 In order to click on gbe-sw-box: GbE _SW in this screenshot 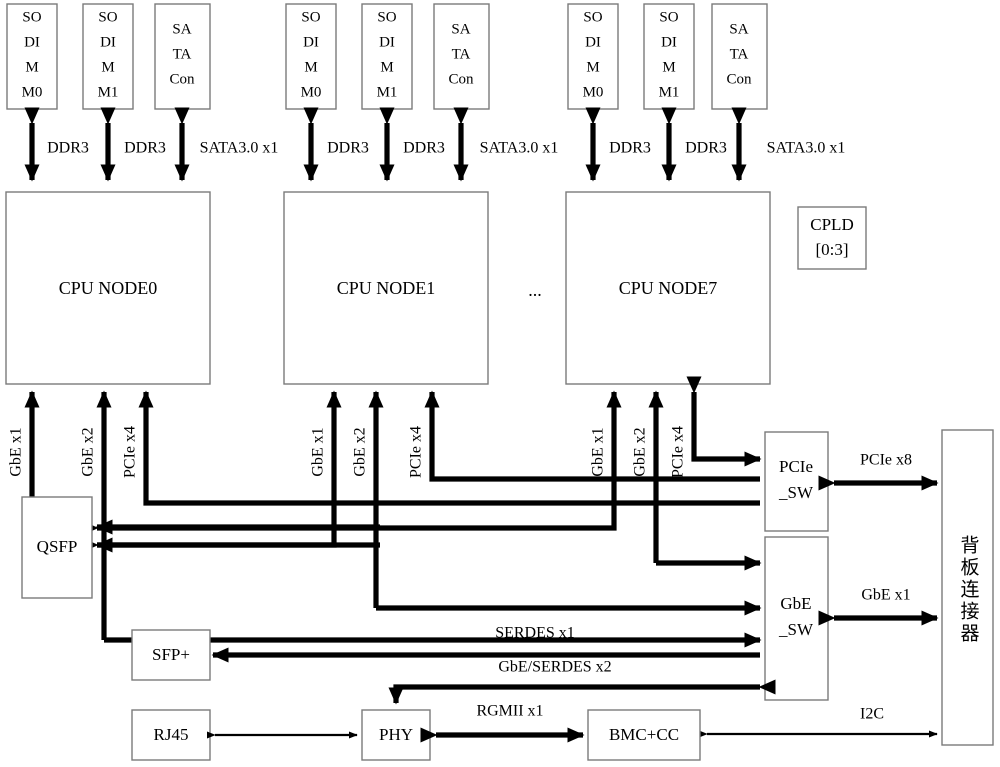, I will do `click(796, 618)`.